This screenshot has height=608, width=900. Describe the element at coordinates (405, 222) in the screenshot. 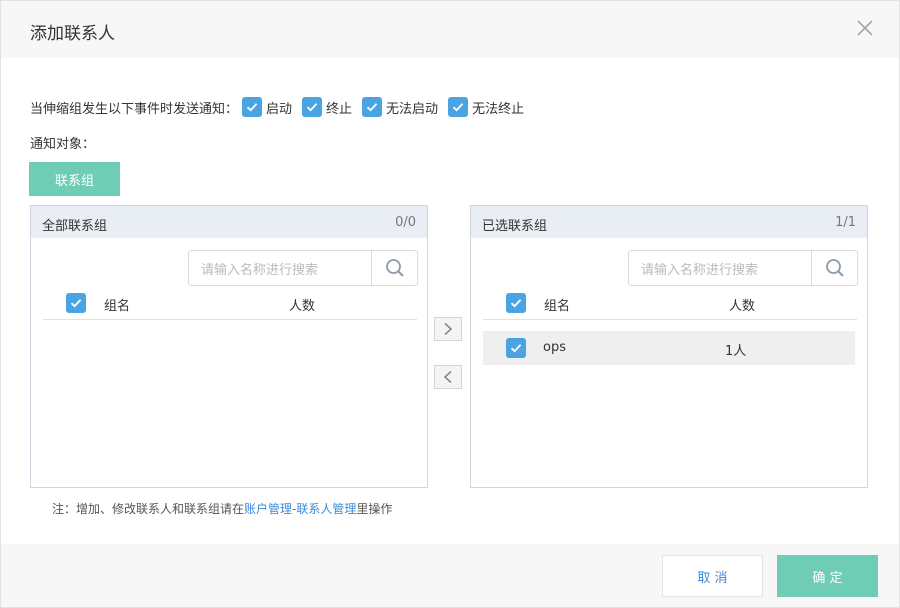

I see `panel-count: 0/0` at that location.